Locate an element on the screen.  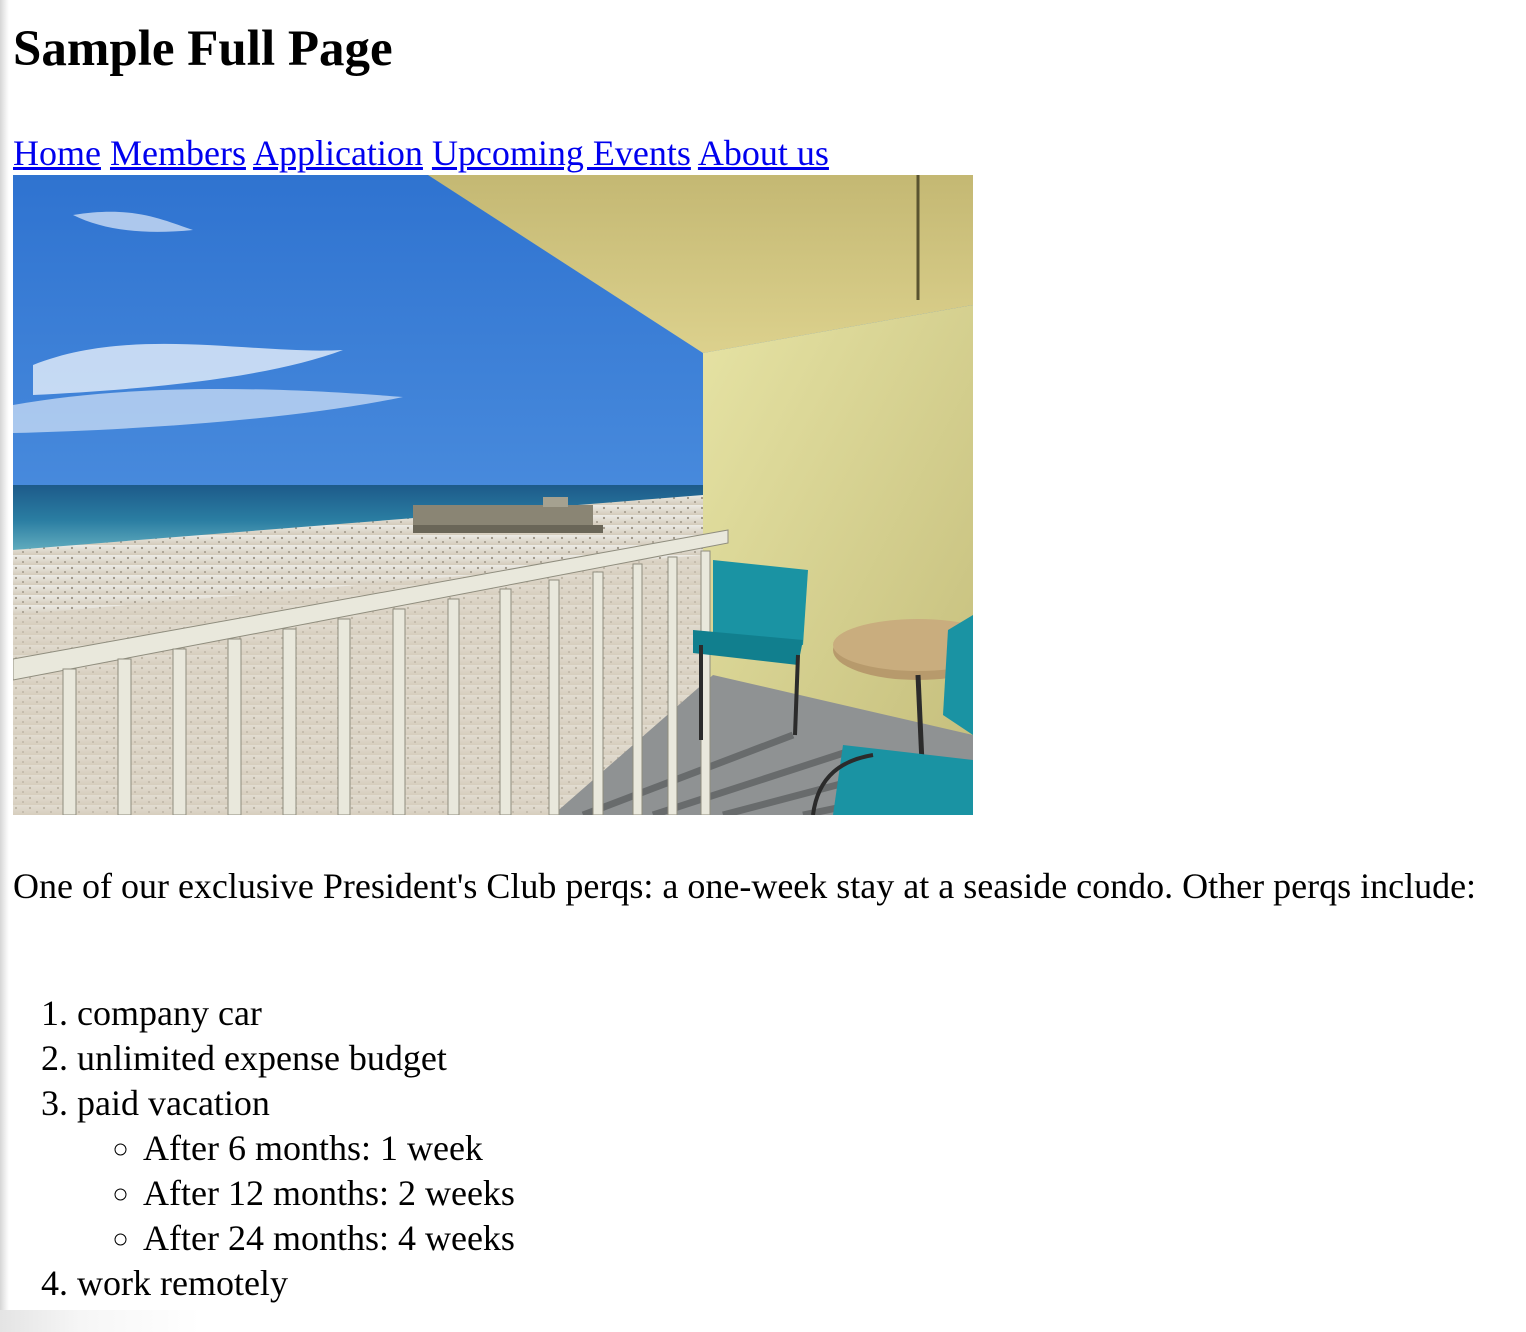
page-left-edge is located at coordinates (4, 655).